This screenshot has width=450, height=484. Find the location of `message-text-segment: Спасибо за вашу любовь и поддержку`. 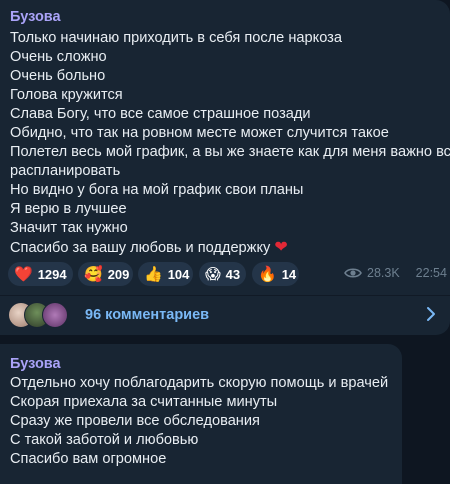

message-text-segment: Спасибо за вашу любовь и поддержку is located at coordinates (140, 248).